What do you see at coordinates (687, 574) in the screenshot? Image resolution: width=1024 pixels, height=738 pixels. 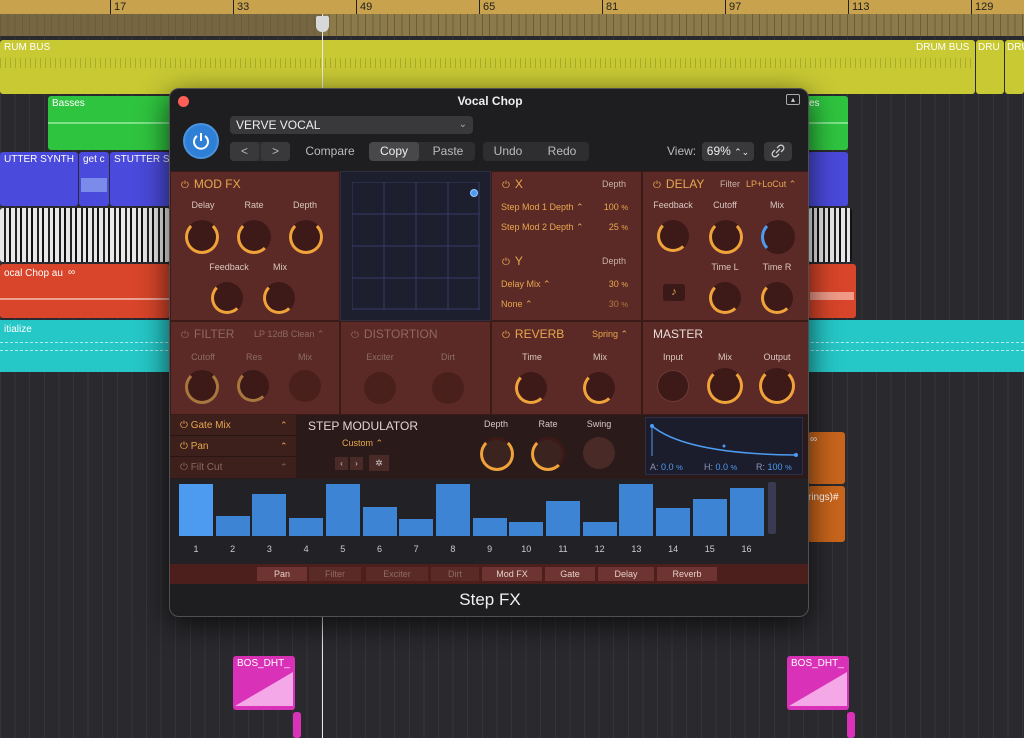 I see `tab-reverb: Reverb` at bounding box center [687, 574].